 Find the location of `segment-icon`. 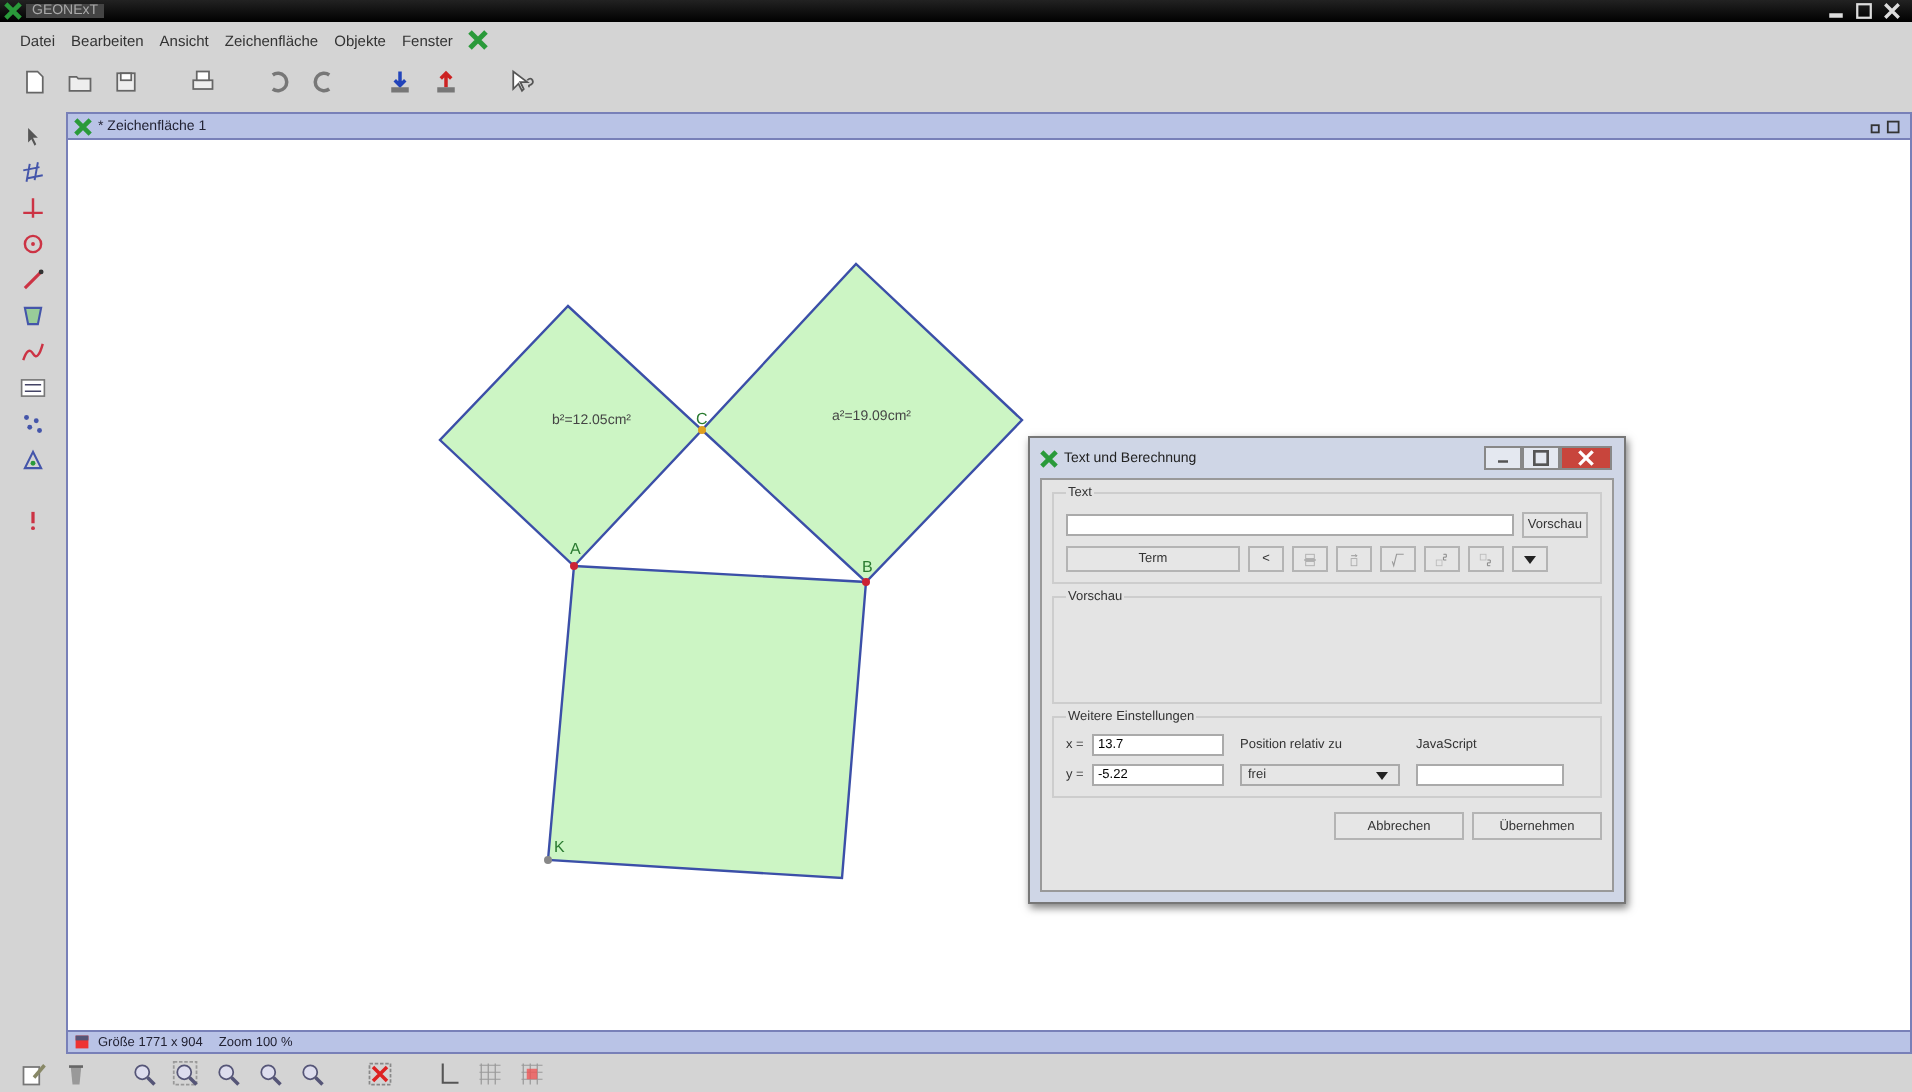

segment-icon is located at coordinates (33, 280).